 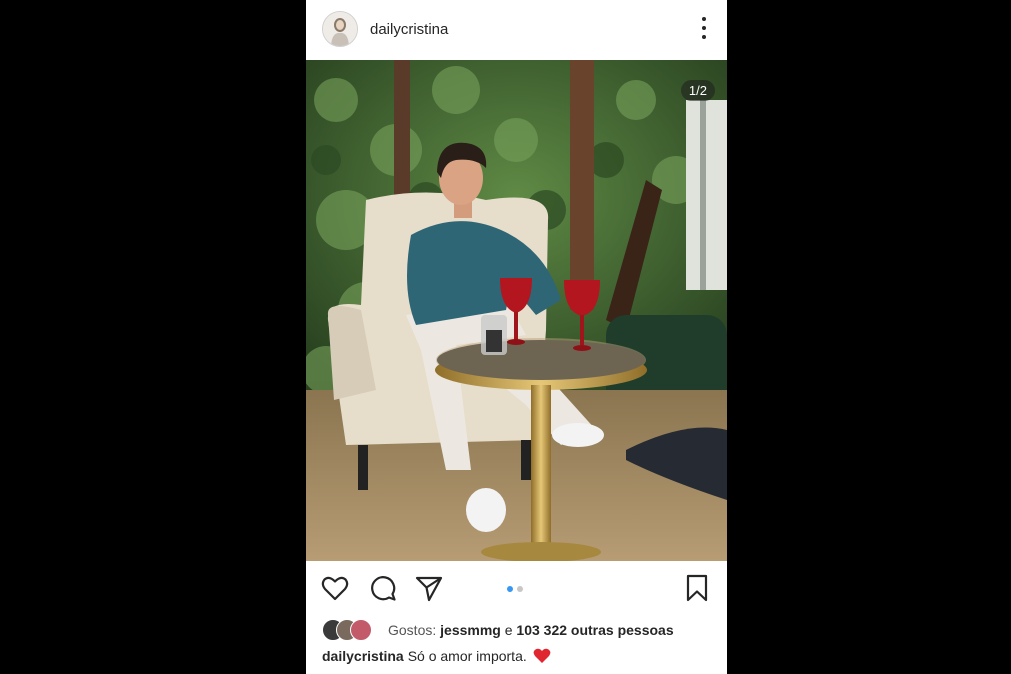 What do you see at coordinates (361, 630) in the screenshot?
I see `liker-avatar` at bounding box center [361, 630].